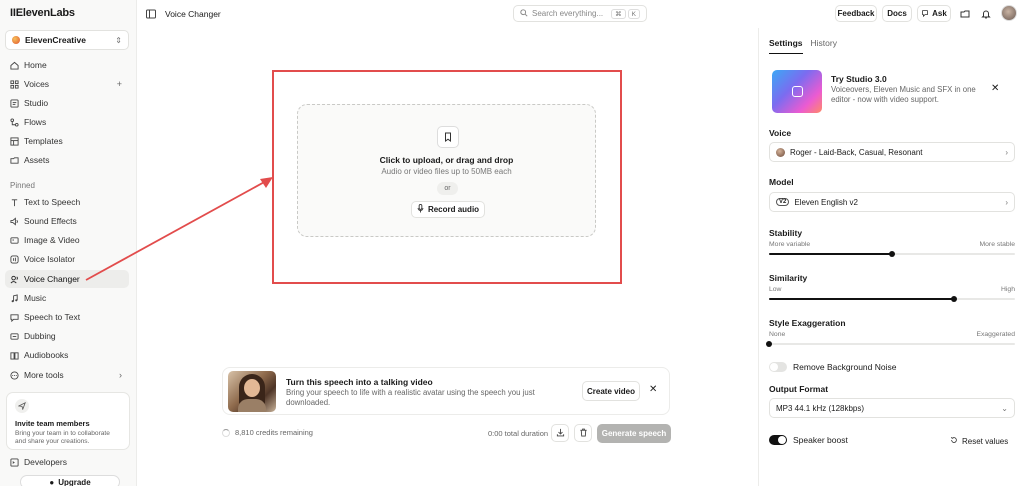 The image size is (1024, 486). What do you see at coordinates (52, 317) in the screenshot?
I see `sidebar-item-label: Speech to Text` at bounding box center [52, 317].